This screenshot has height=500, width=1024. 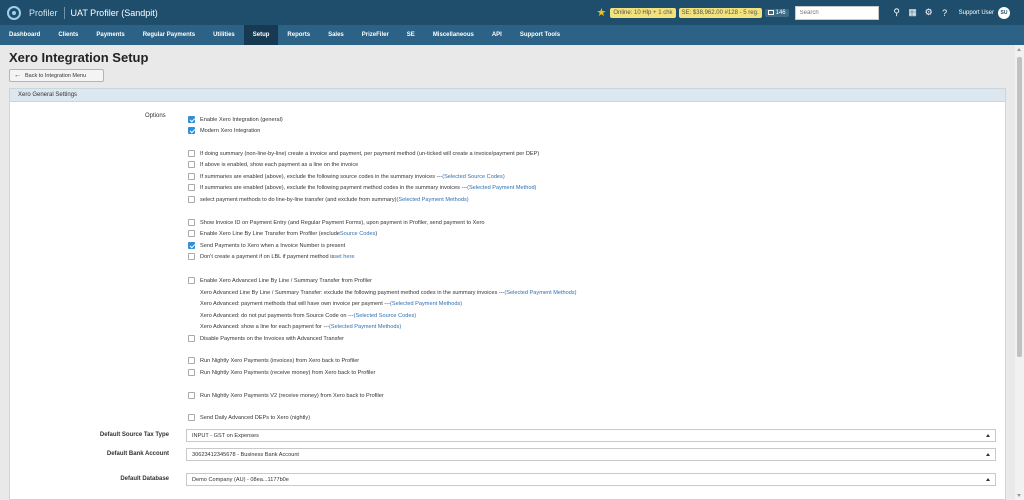 I want to click on help-icon: ?, so click(x=945, y=13).